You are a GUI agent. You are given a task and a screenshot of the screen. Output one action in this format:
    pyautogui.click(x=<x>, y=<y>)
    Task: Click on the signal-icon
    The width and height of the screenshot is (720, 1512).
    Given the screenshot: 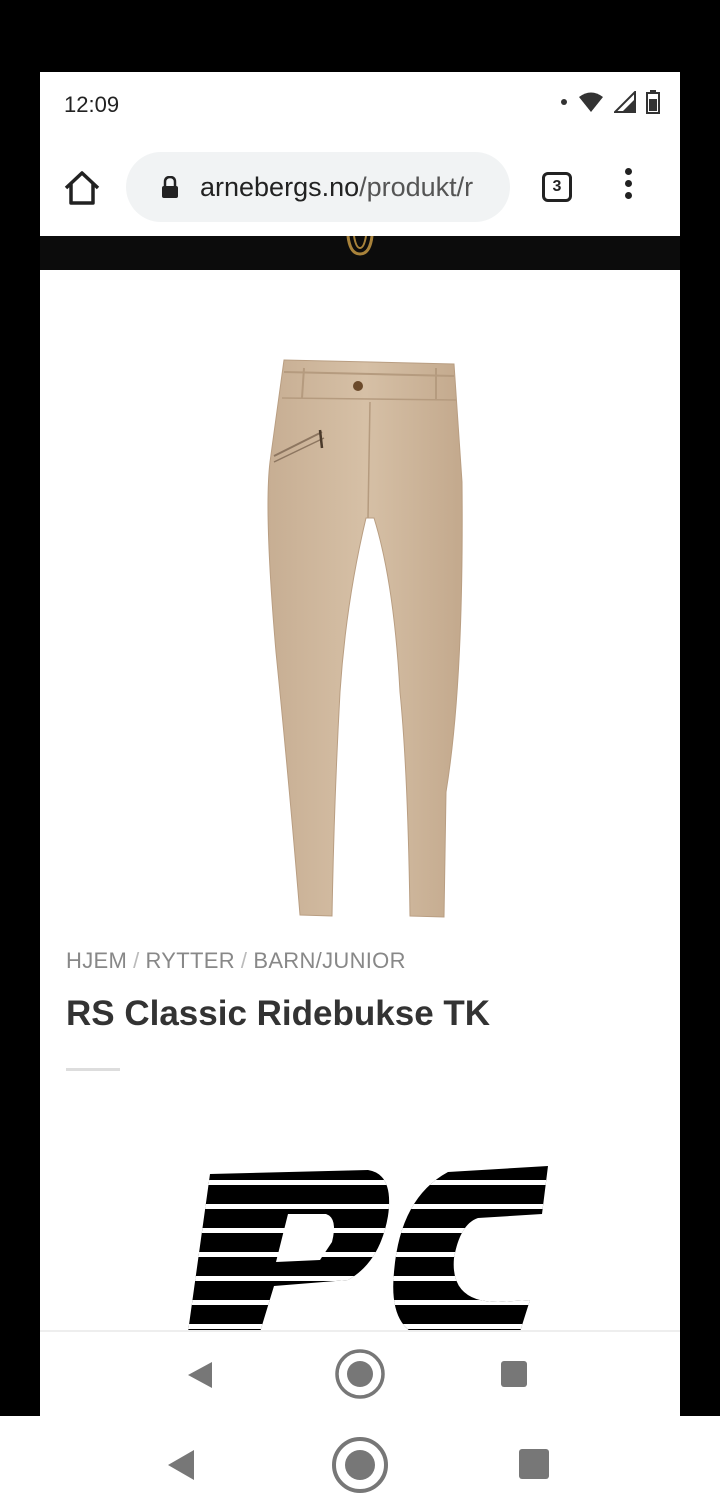 What is the action you would take?
    pyautogui.click(x=625, y=102)
    